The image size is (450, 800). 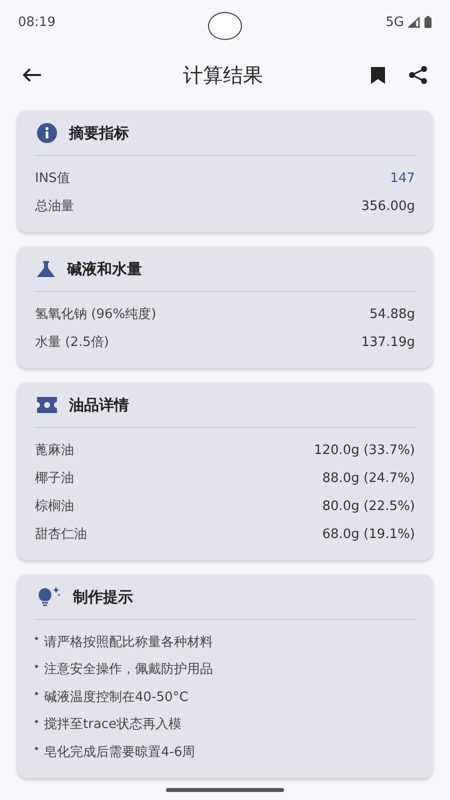 I want to click on row-value: 147, so click(x=402, y=178).